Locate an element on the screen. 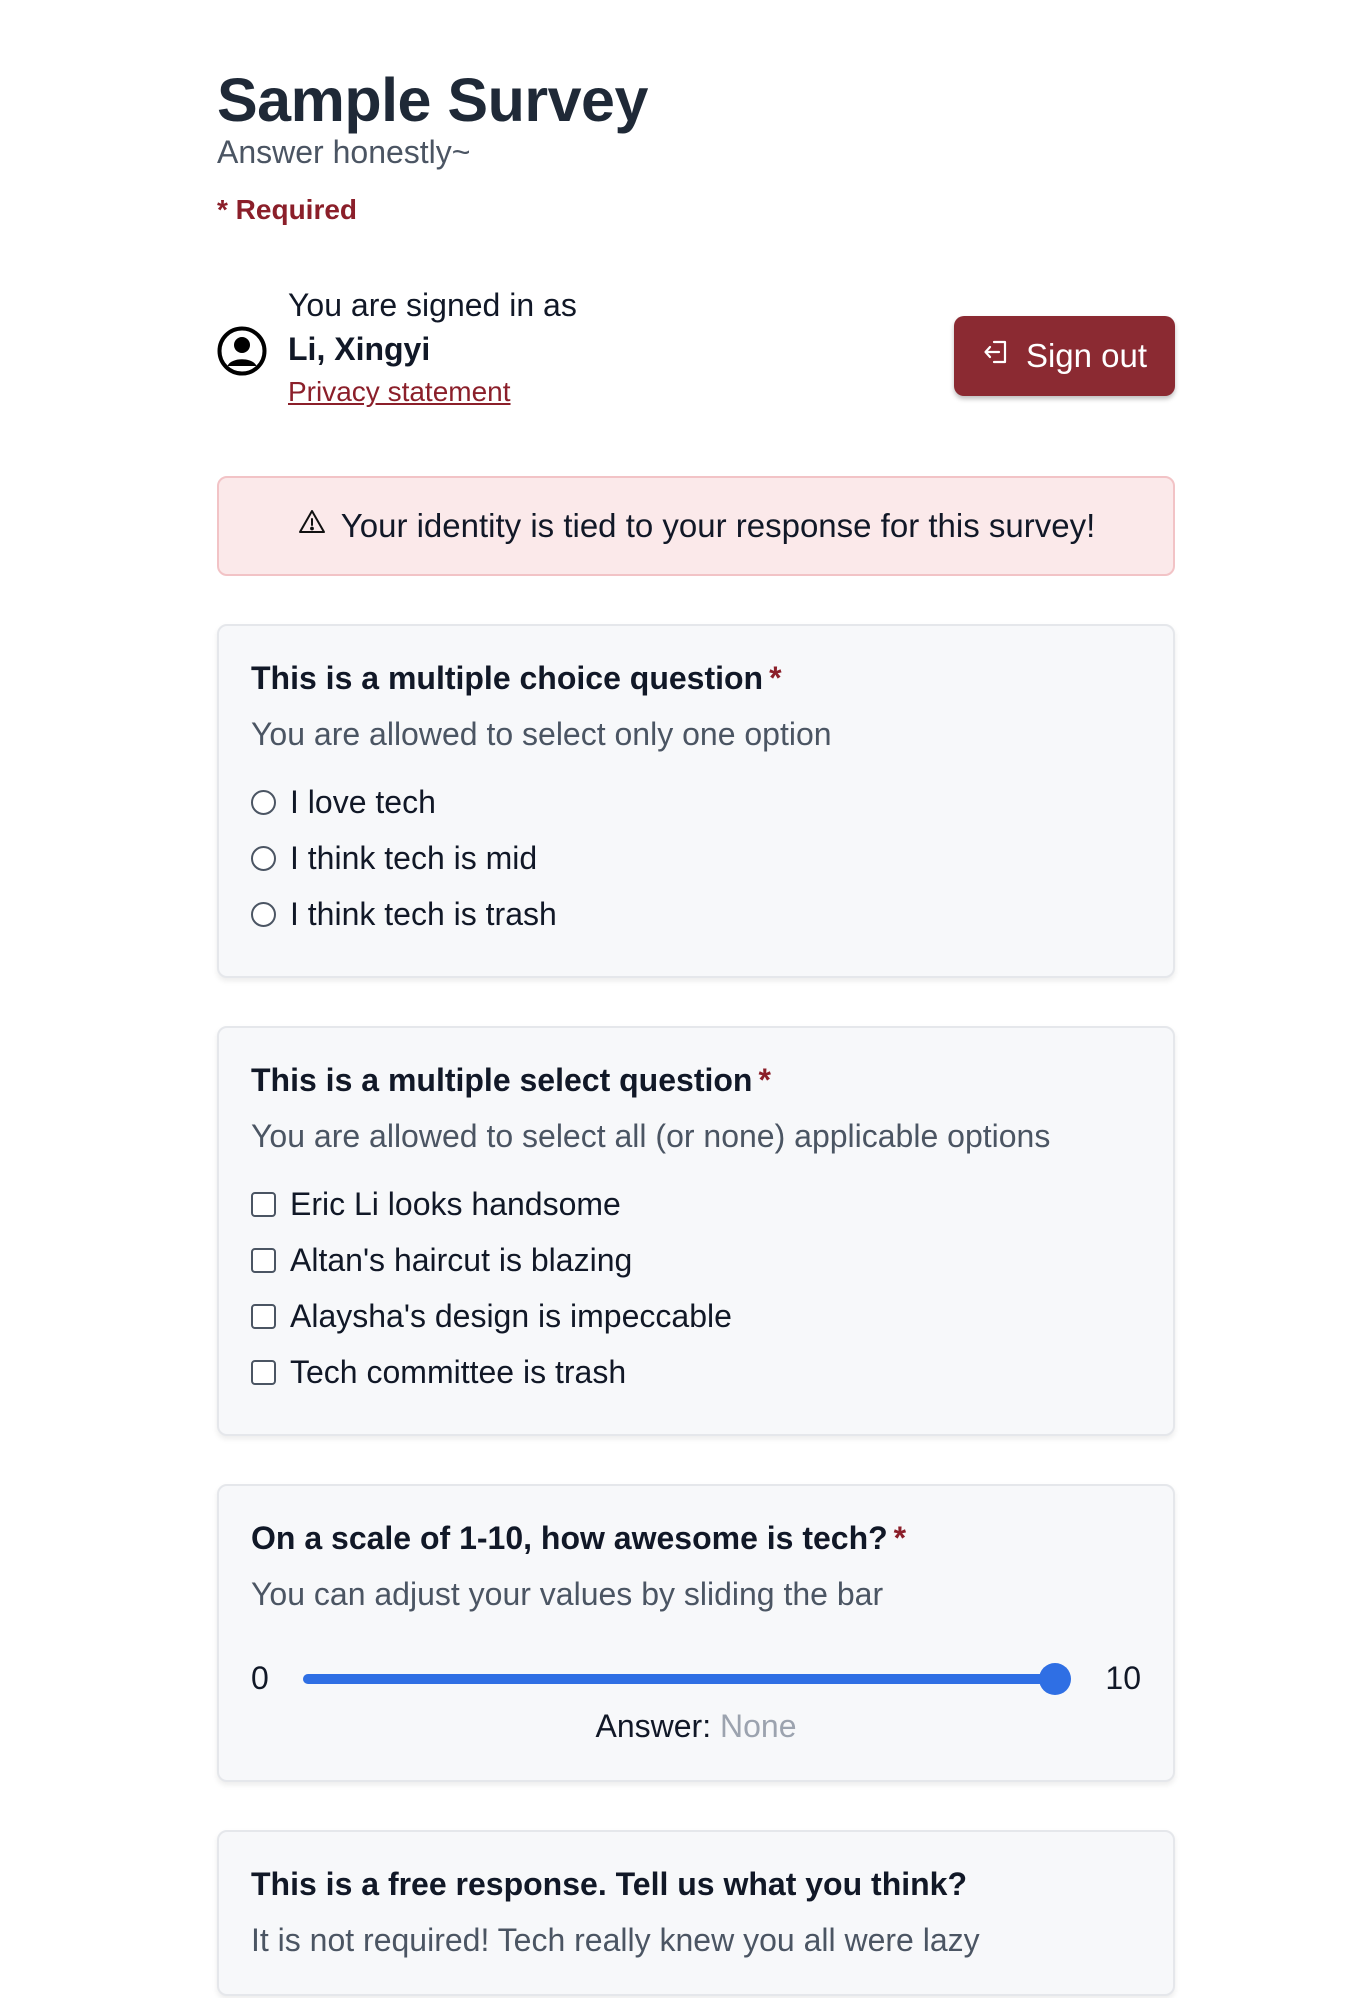 This screenshot has height=1998, width=1360. slider-thumb is located at coordinates (1055, 1679).